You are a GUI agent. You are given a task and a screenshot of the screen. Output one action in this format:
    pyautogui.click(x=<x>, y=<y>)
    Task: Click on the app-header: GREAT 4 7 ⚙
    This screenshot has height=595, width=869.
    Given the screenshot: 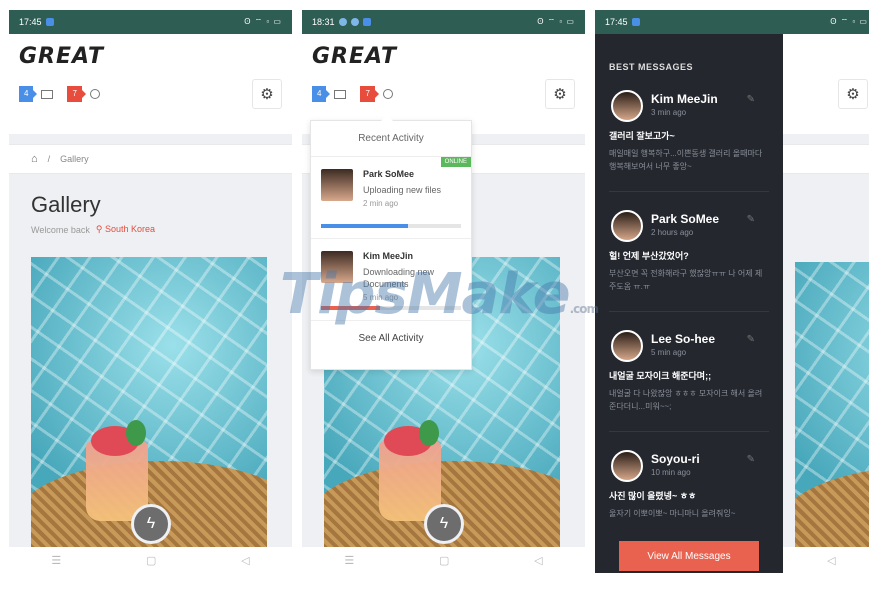 What is the action you would take?
    pyautogui.click(x=150, y=84)
    